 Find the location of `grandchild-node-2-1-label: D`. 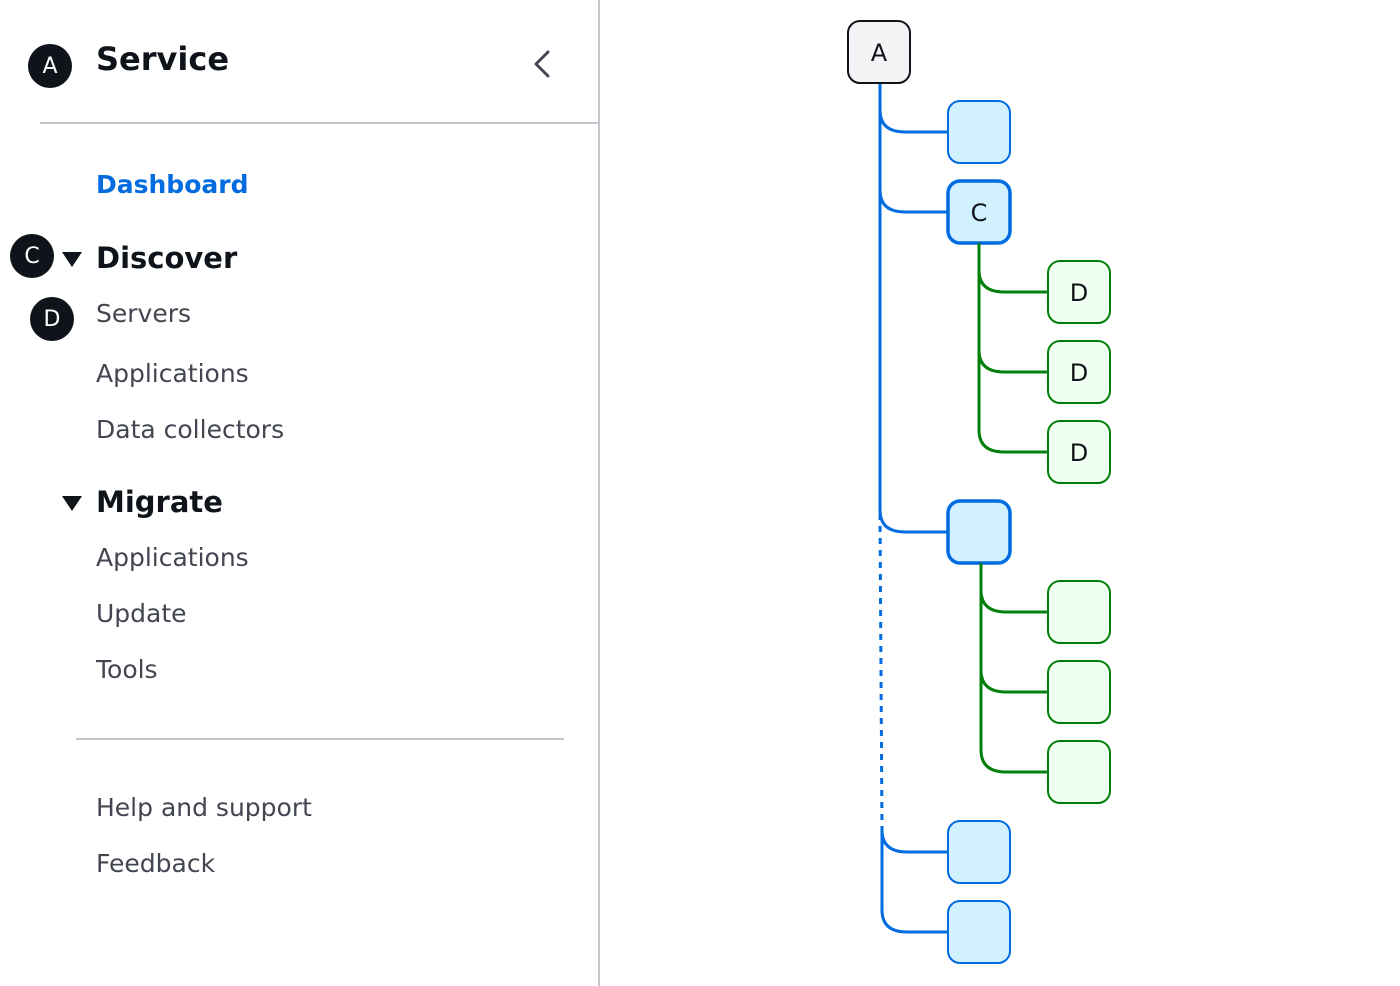

grandchild-node-2-1-label: D is located at coordinates (1079, 293).